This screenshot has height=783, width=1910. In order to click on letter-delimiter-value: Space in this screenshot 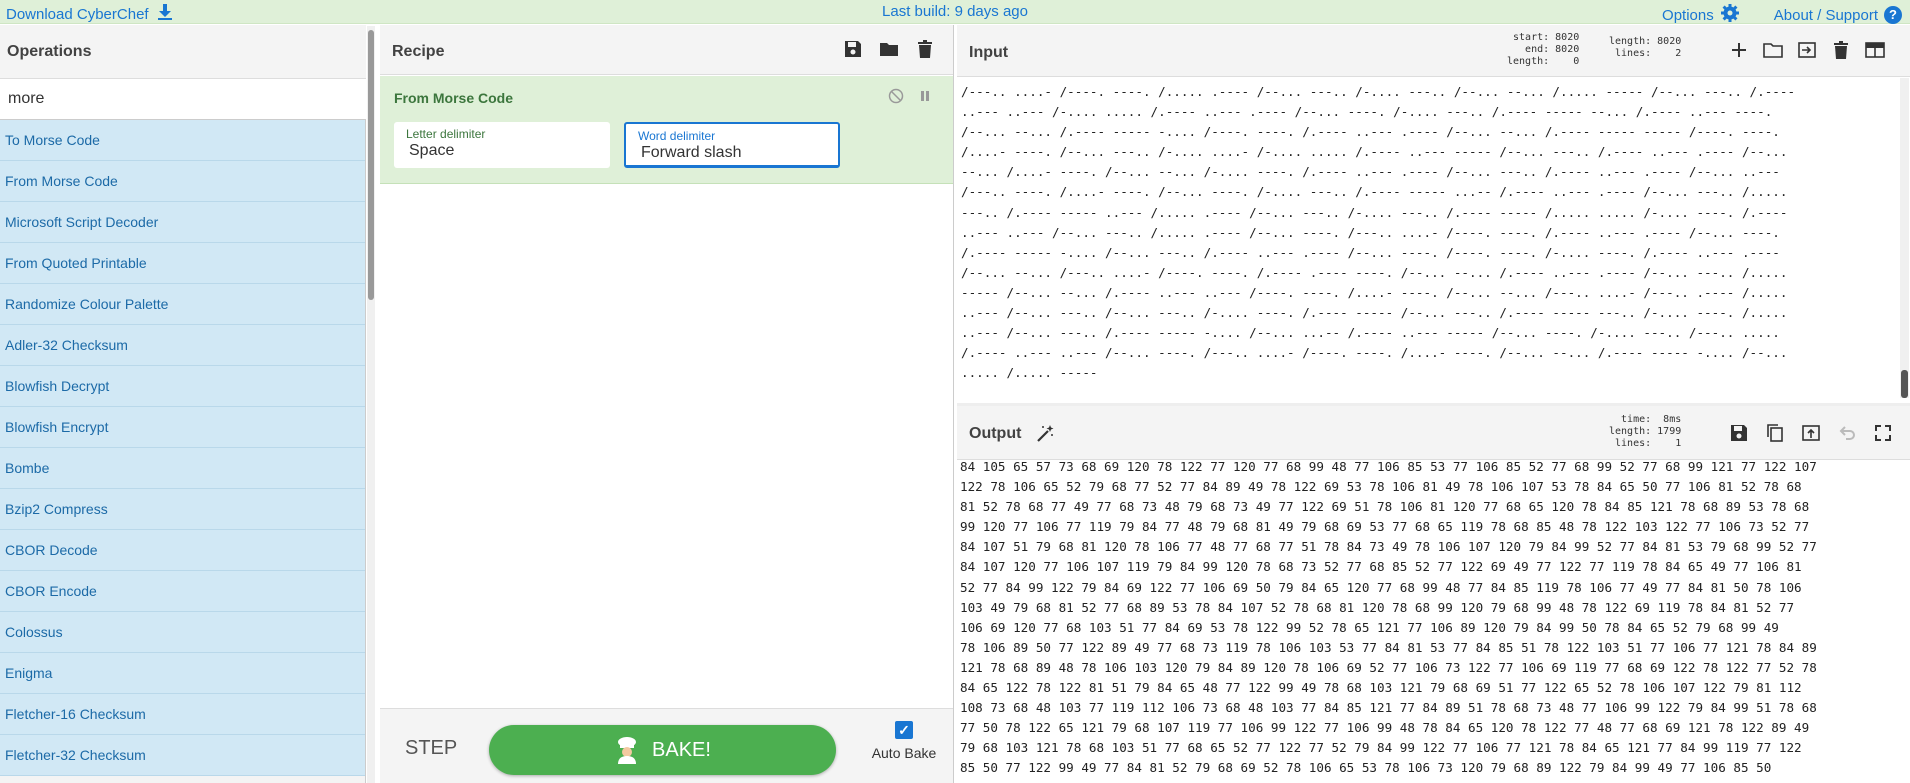, I will do `click(431, 151)`.